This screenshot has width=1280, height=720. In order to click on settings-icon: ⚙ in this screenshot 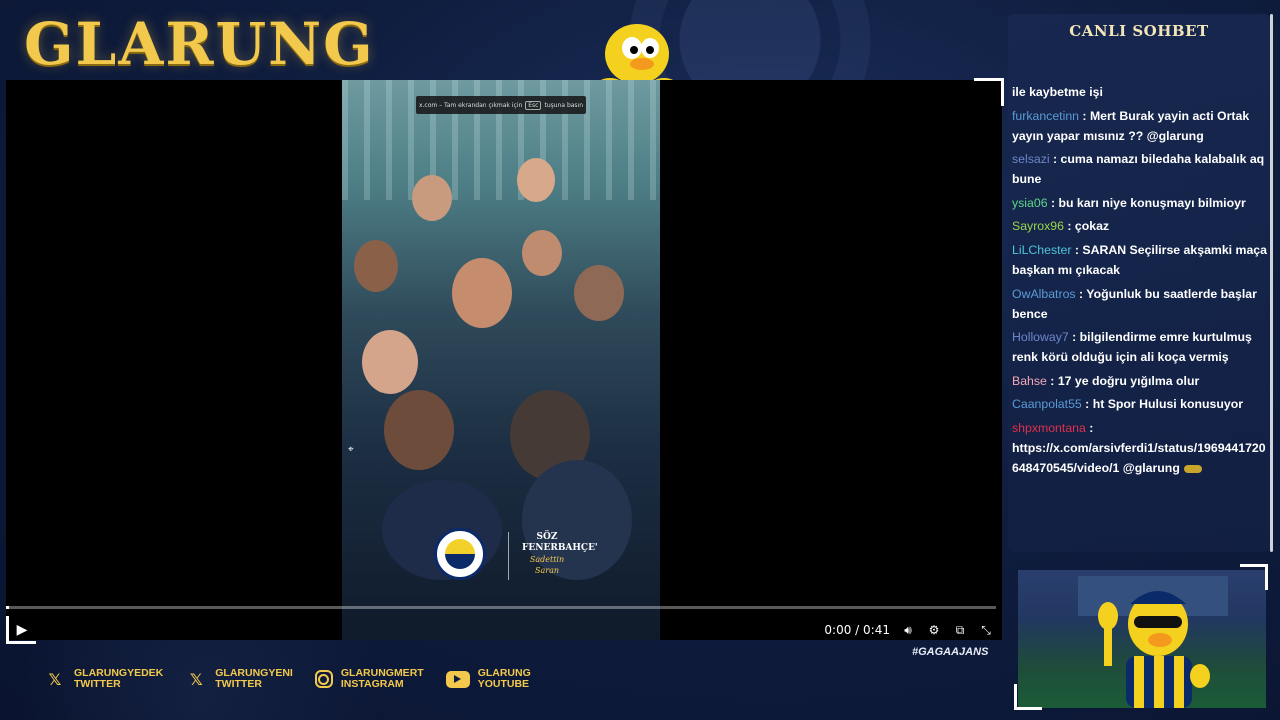, I will do `click(934, 630)`.